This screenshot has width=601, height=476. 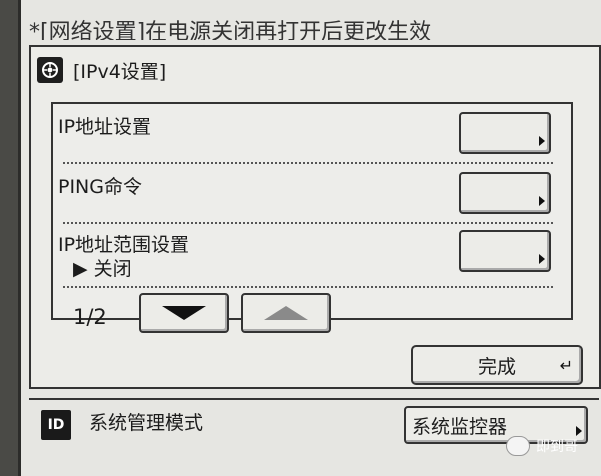 I want to click on info-banner: *[网络设置]在电源关闭再打开后更改生效, so click(x=230, y=30).